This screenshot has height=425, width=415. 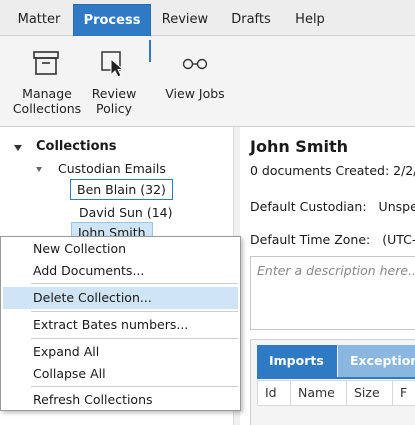 I want to click on review-policy-label-1: Review, so click(x=114, y=93).